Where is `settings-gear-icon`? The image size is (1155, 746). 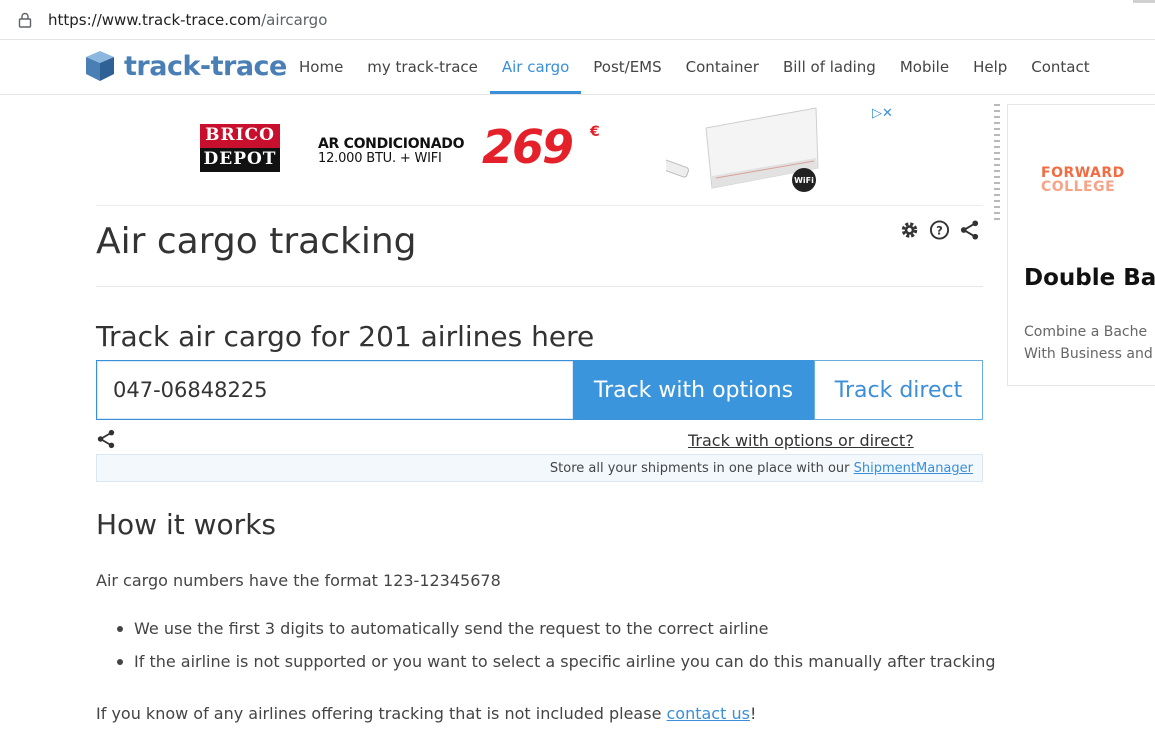 settings-gear-icon is located at coordinates (909, 230).